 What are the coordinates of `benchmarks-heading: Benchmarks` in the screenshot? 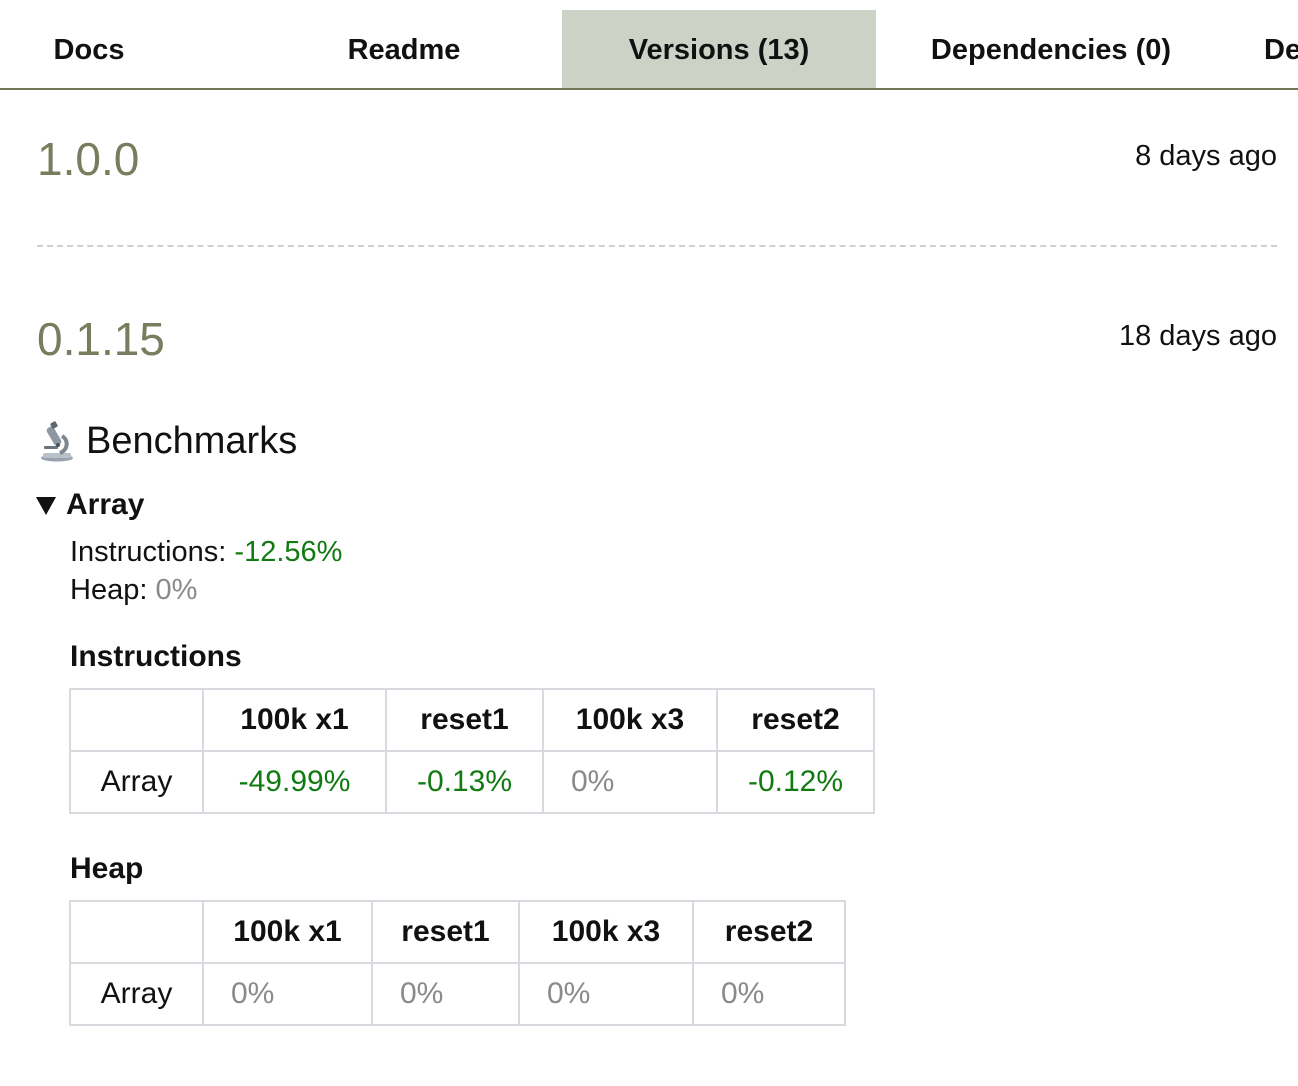 It's located at (167, 441).